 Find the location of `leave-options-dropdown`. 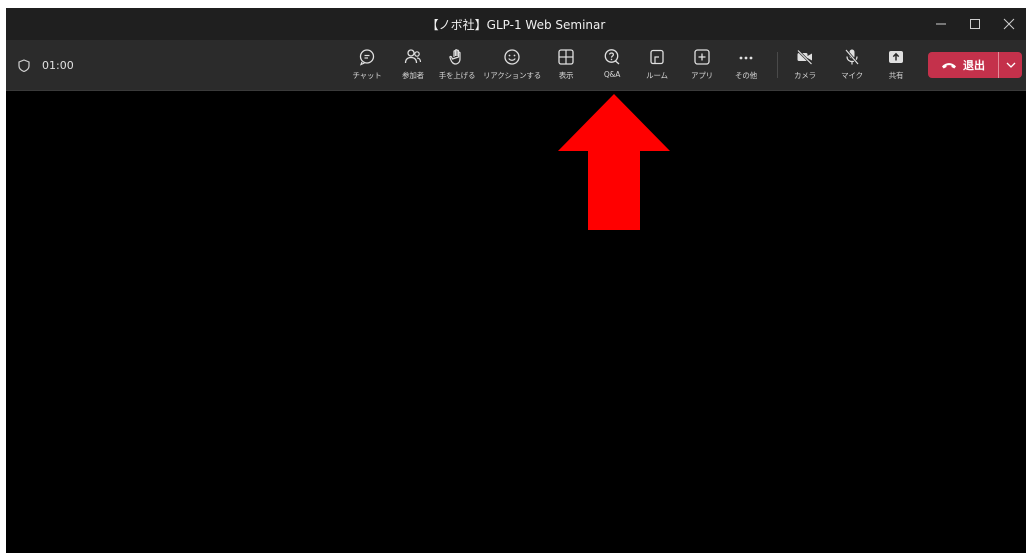

leave-options-dropdown is located at coordinates (1010, 65).